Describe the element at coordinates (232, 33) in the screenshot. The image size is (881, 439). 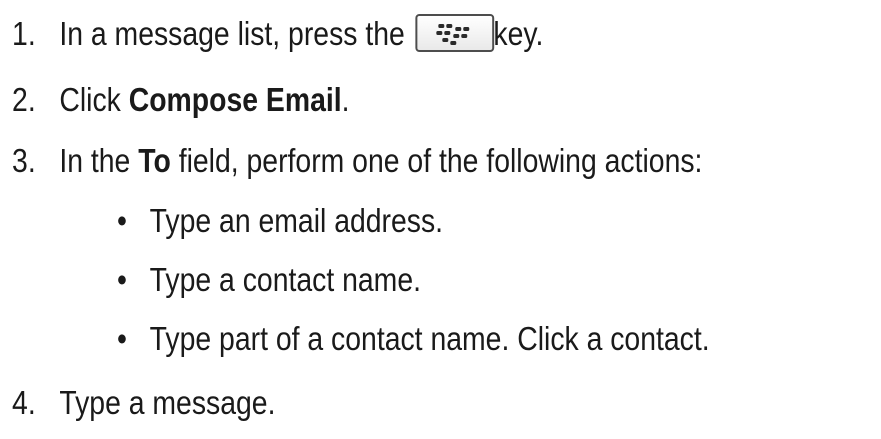
I see `step-text-before: In a message list, press the` at that location.